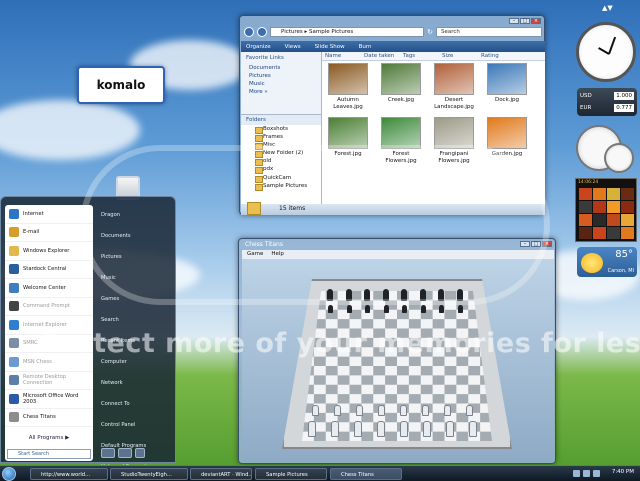 This screenshot has width=640, height=481. I want to click on start-menu-item-label: Internet Explorer, so click(45, 324).